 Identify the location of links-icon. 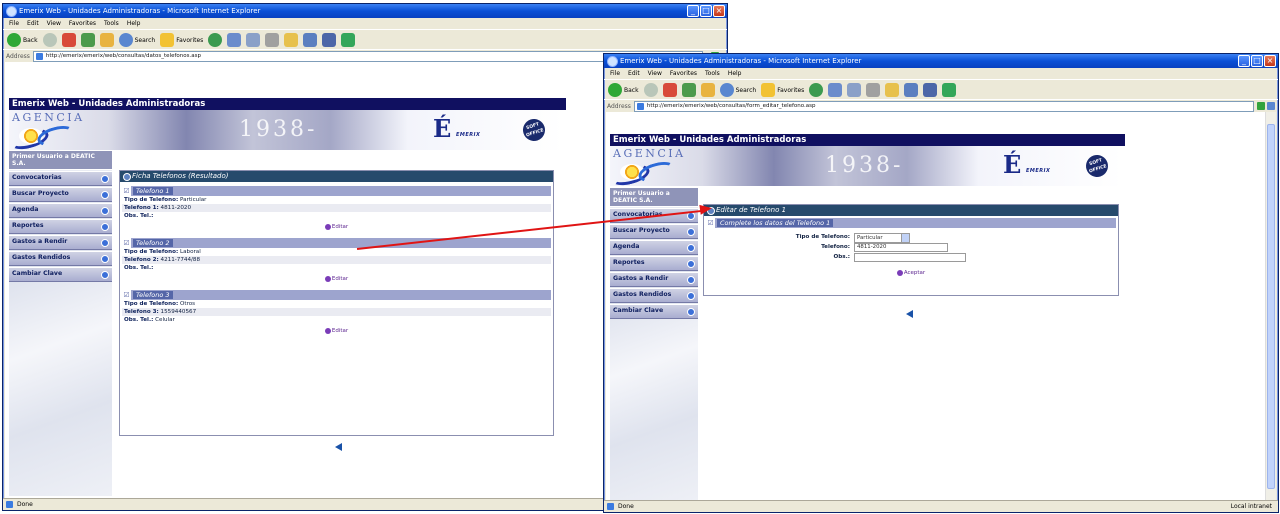
(1271, 106).